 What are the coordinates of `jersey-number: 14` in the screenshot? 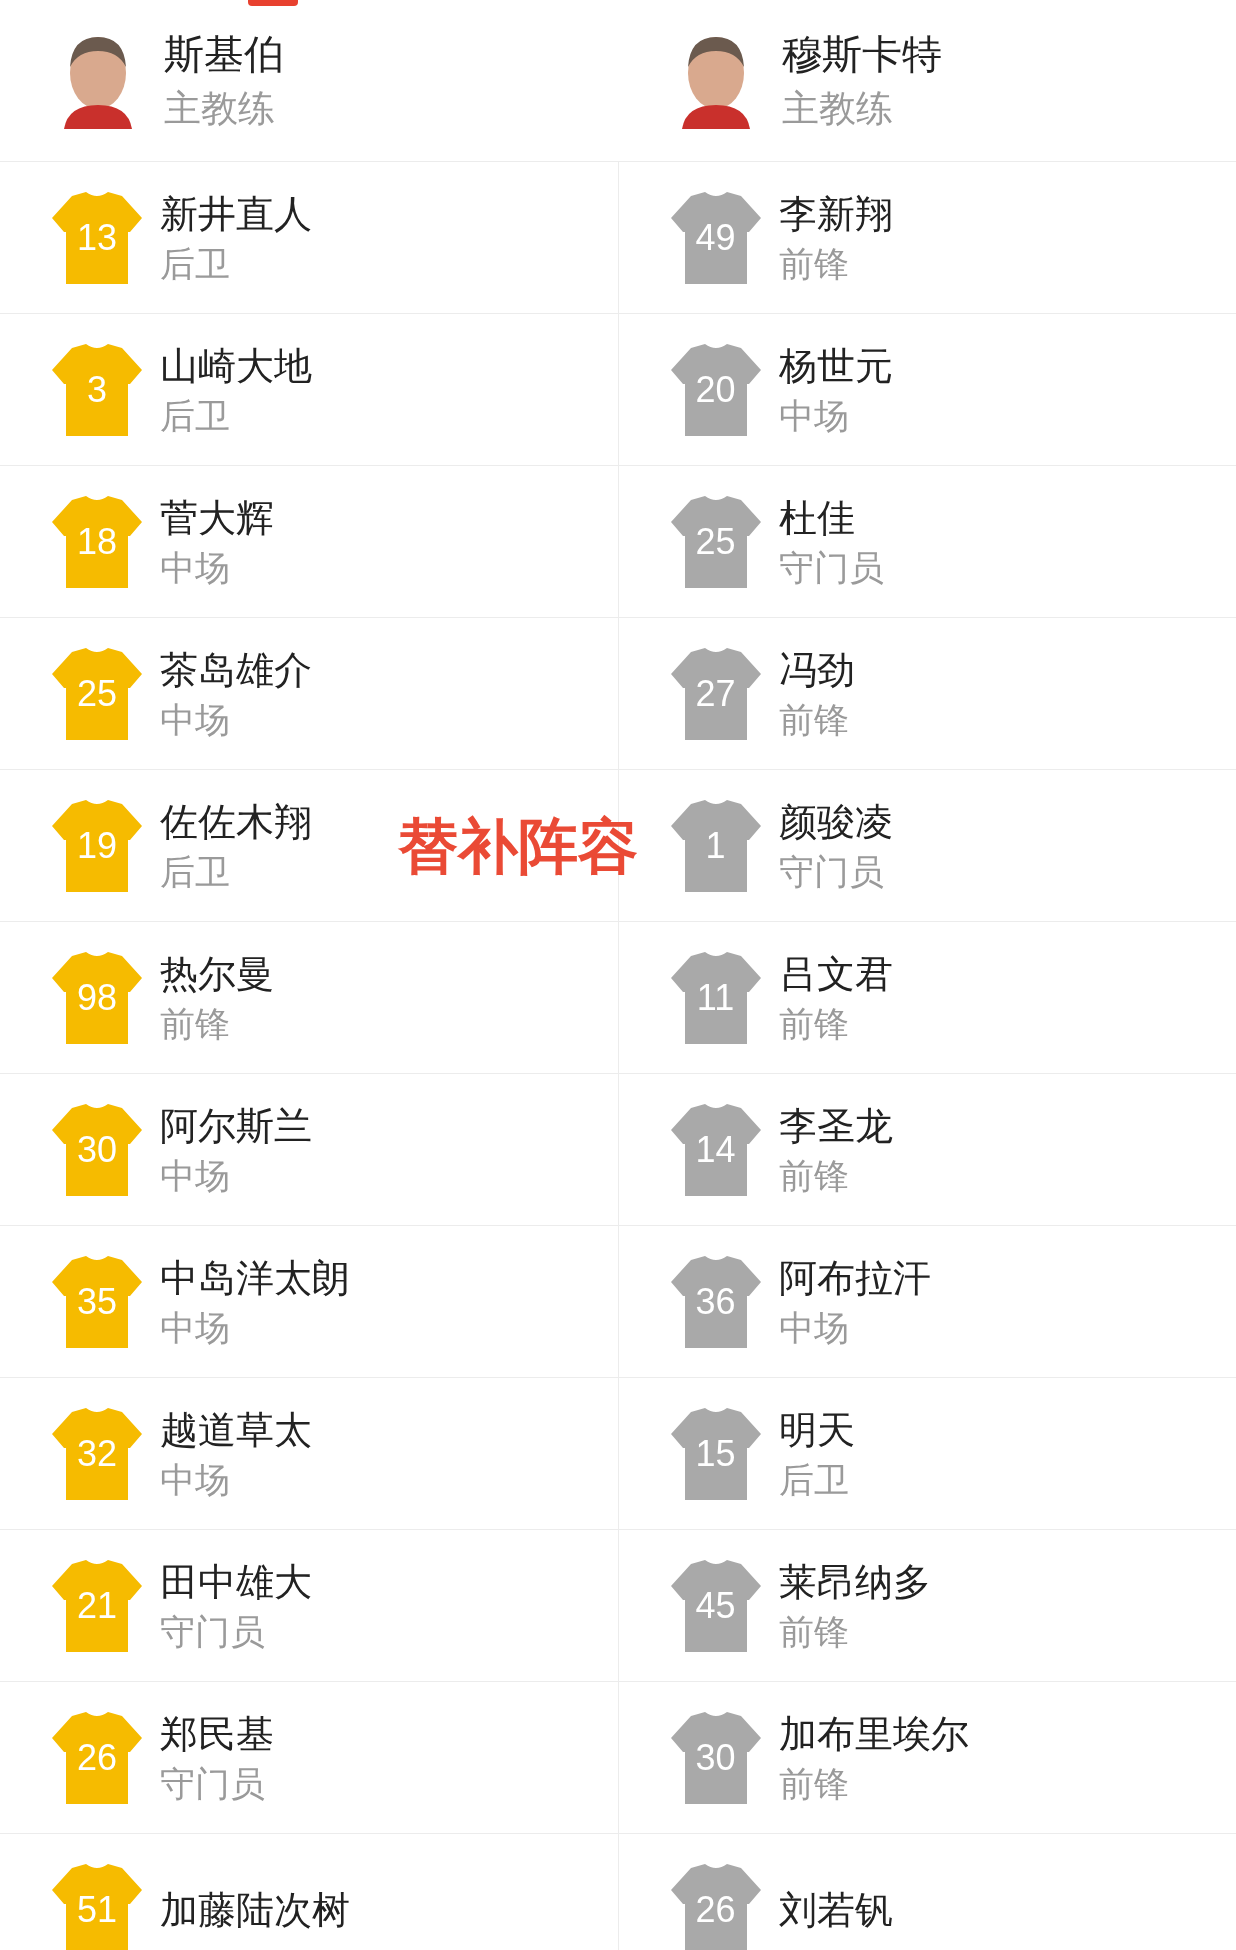 It's located at (715, 1149).